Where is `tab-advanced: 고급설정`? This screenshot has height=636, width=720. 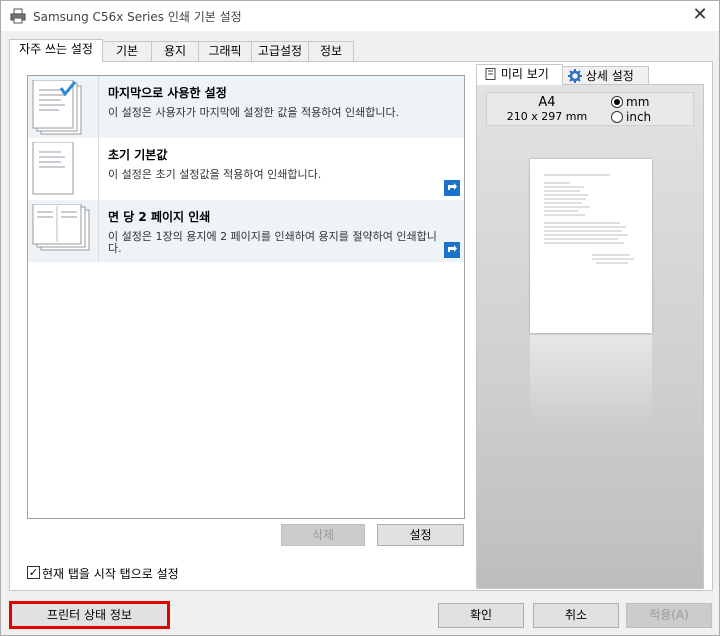 tab-advanced: 고급설정 is located at coordinates (280, 51).